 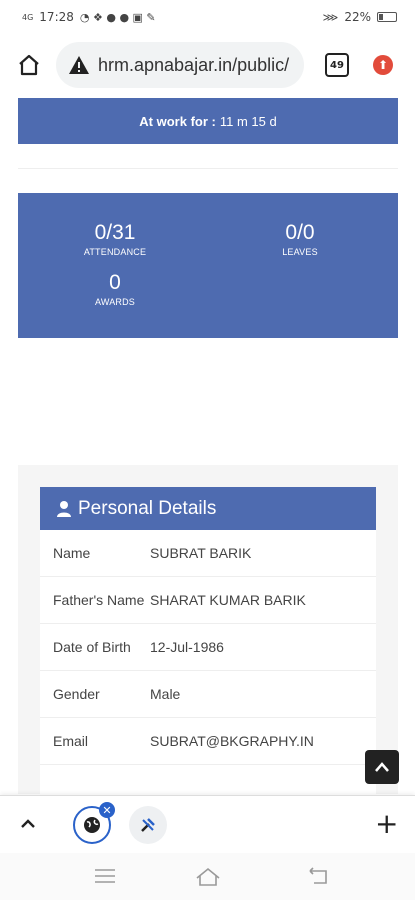 I want to click on detail-key: Gender, so click(x=76, y=694).